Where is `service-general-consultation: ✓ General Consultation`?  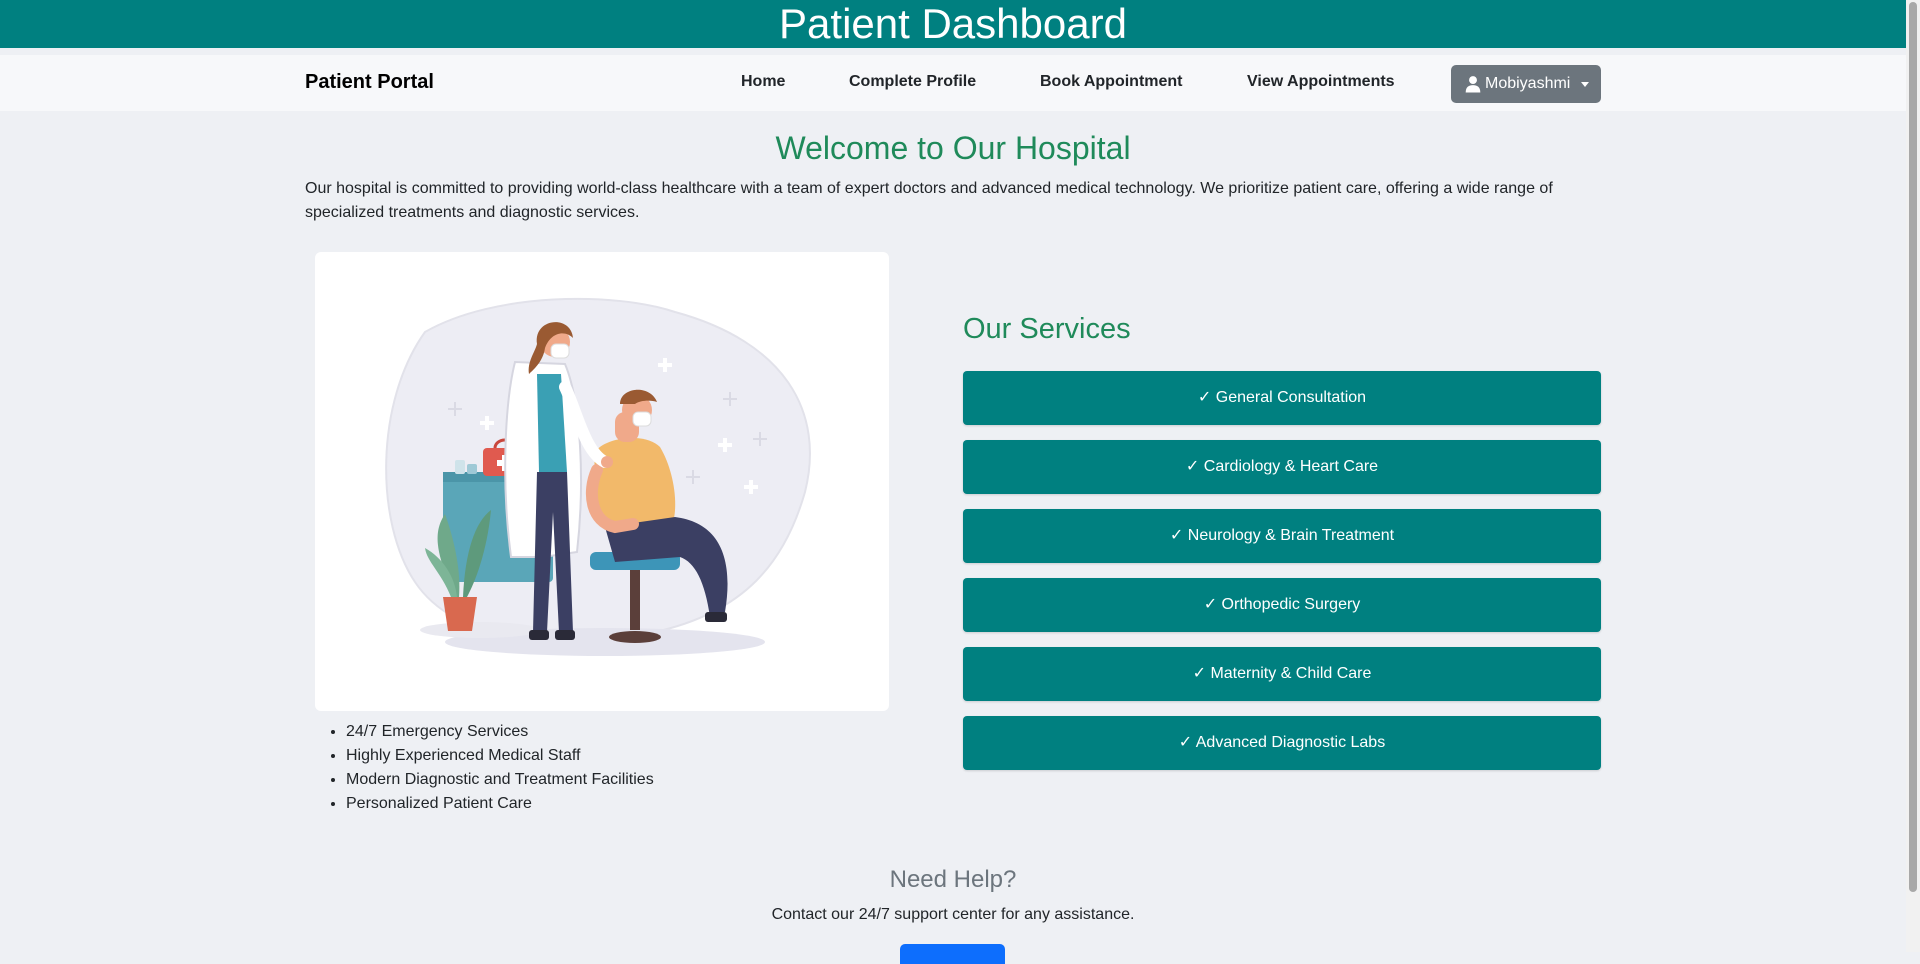 service-general-consultation: ✓ General Consultation is located at coordinates (1282, 398).